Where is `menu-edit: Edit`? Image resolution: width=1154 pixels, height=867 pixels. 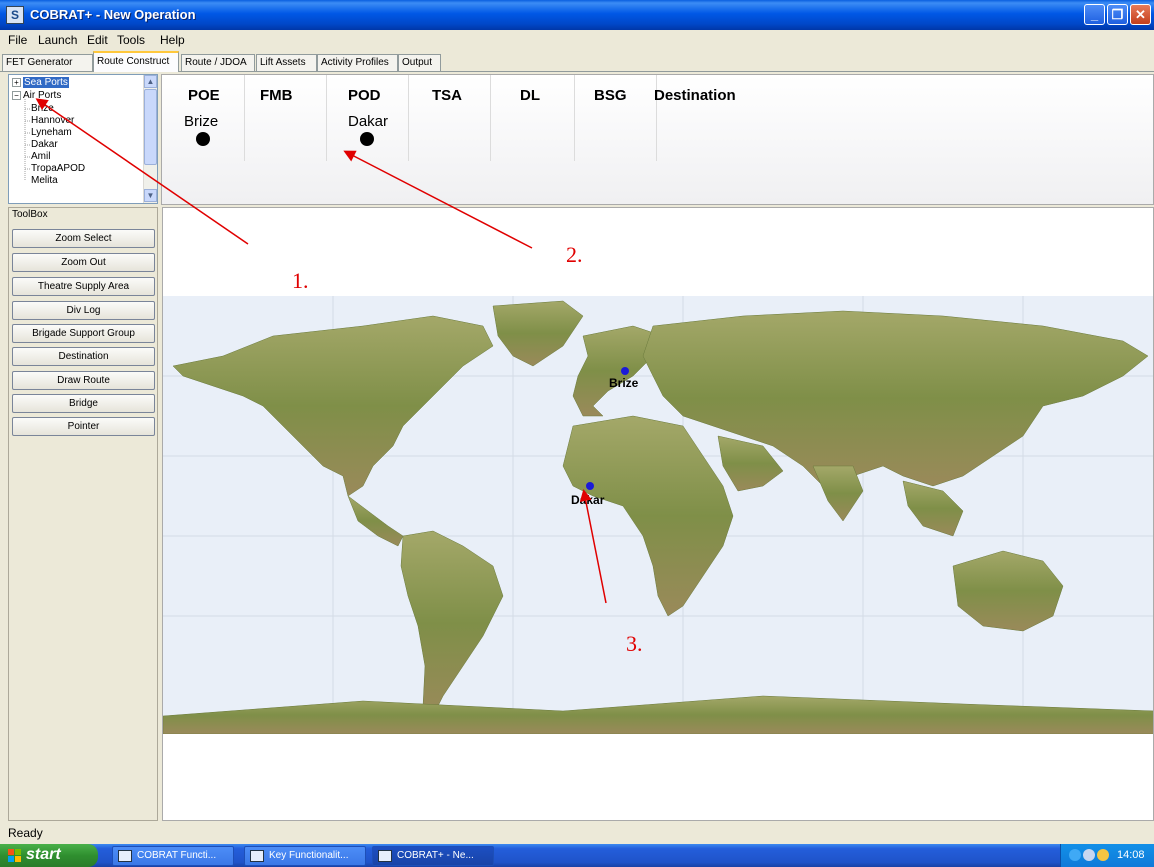
menu-edit: Edit is located at coordinates (97, 40).